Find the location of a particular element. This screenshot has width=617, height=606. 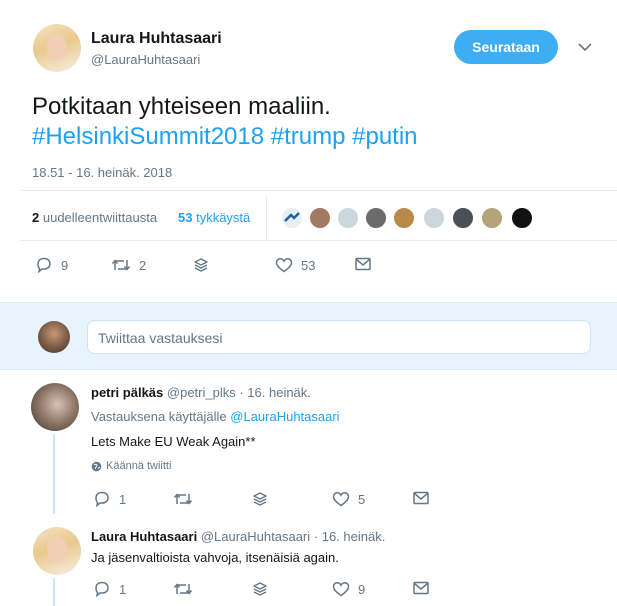

reply-text: Lets Make EU Weak Again** is located at coordinates (173, 441).